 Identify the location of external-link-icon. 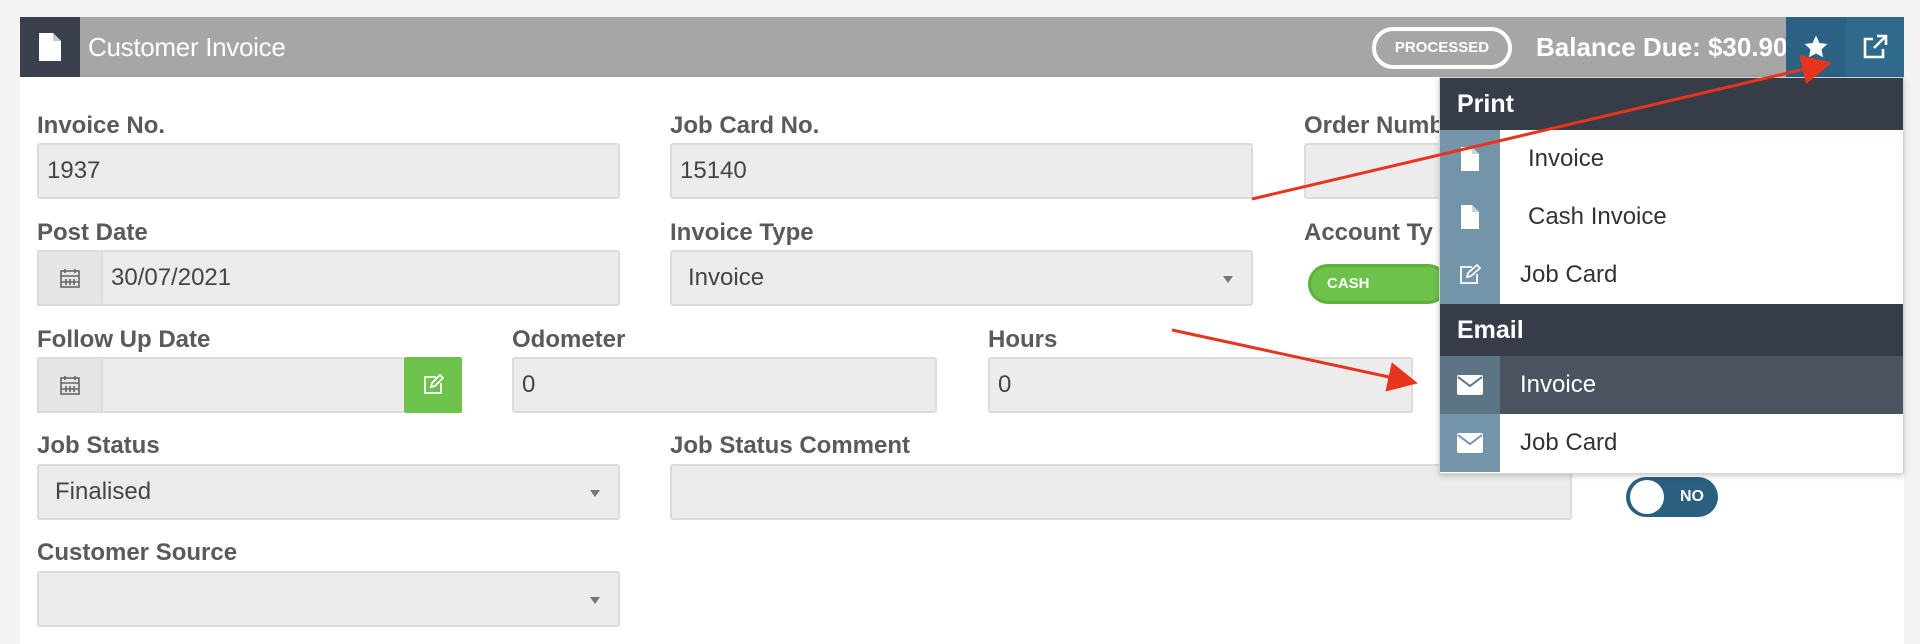
(1875, 46).